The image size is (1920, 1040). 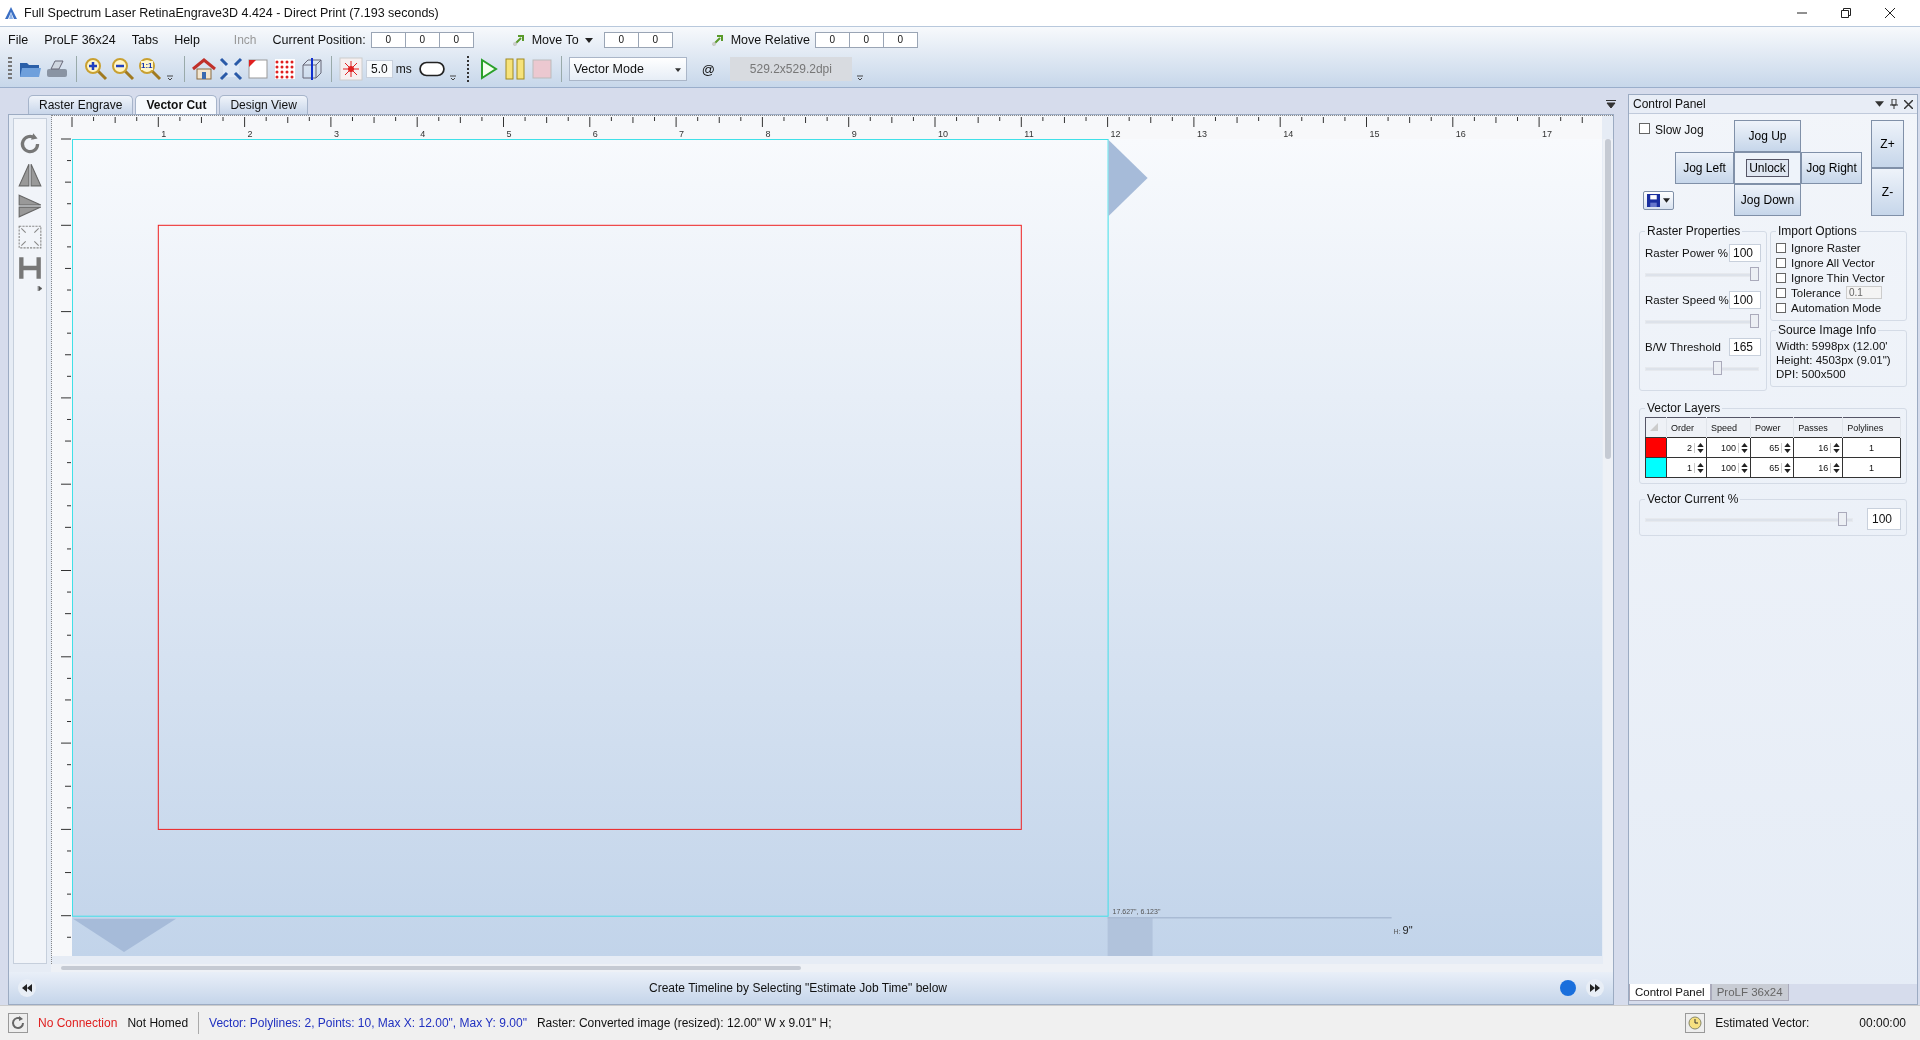 What do you see at coordinates (1686, 427) in the screenshot?
I see `column-header: Order` at bounding box center [1686, 427].